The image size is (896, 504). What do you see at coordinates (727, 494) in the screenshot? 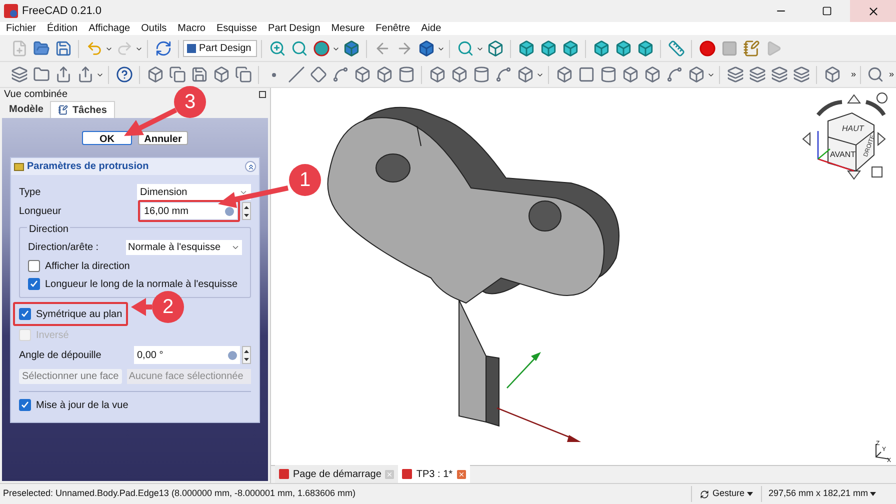
I see `navigation-style-dropdown: Gesture` at bounding box center [727, 494].